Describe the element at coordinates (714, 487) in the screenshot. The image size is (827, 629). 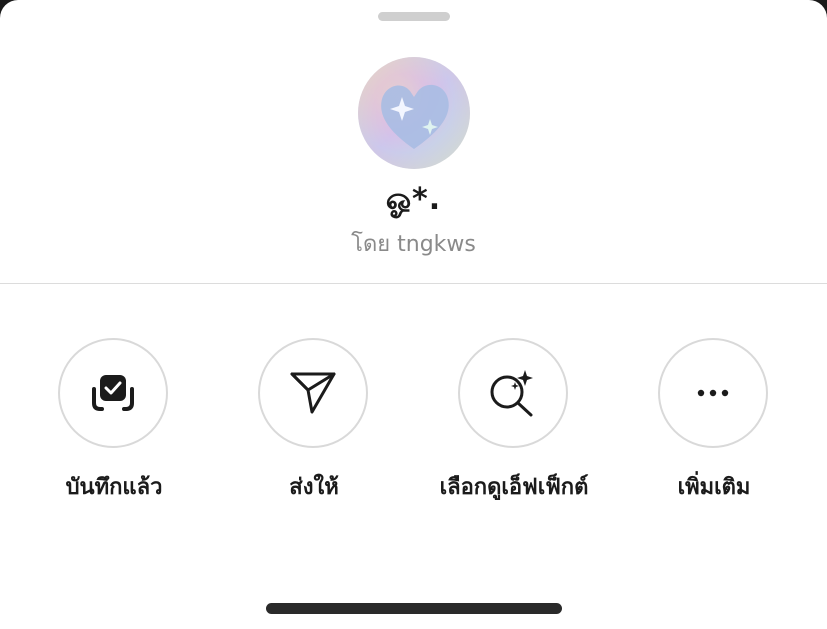
I see `more-label: เพิ่มเติม` at that location.